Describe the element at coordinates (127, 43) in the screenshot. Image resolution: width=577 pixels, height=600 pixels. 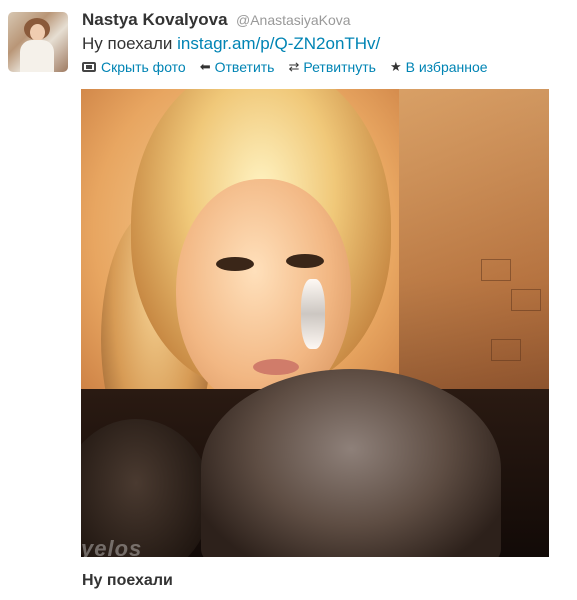
I see `tweet-text-body: Ну поехали` at that location.